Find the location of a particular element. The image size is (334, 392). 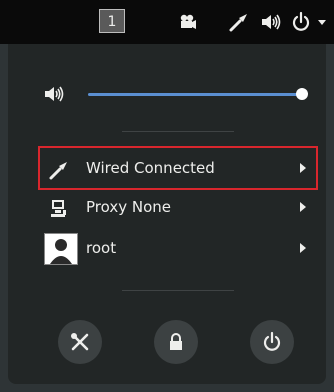

volume-slider is located at coordinates (195, 94).